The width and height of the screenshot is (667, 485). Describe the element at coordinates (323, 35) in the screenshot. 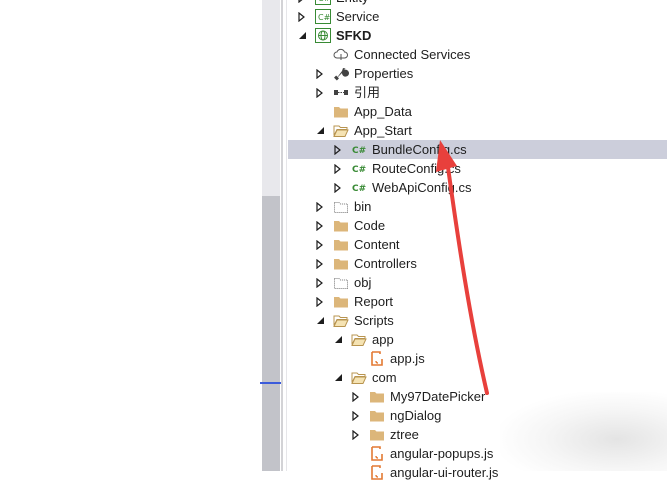

I see `web-project-icon` at that location.